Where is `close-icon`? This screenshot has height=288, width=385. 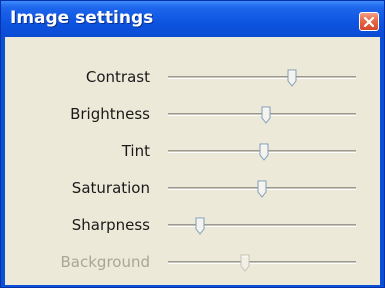 close-icon is located at coordinates (369, 21).